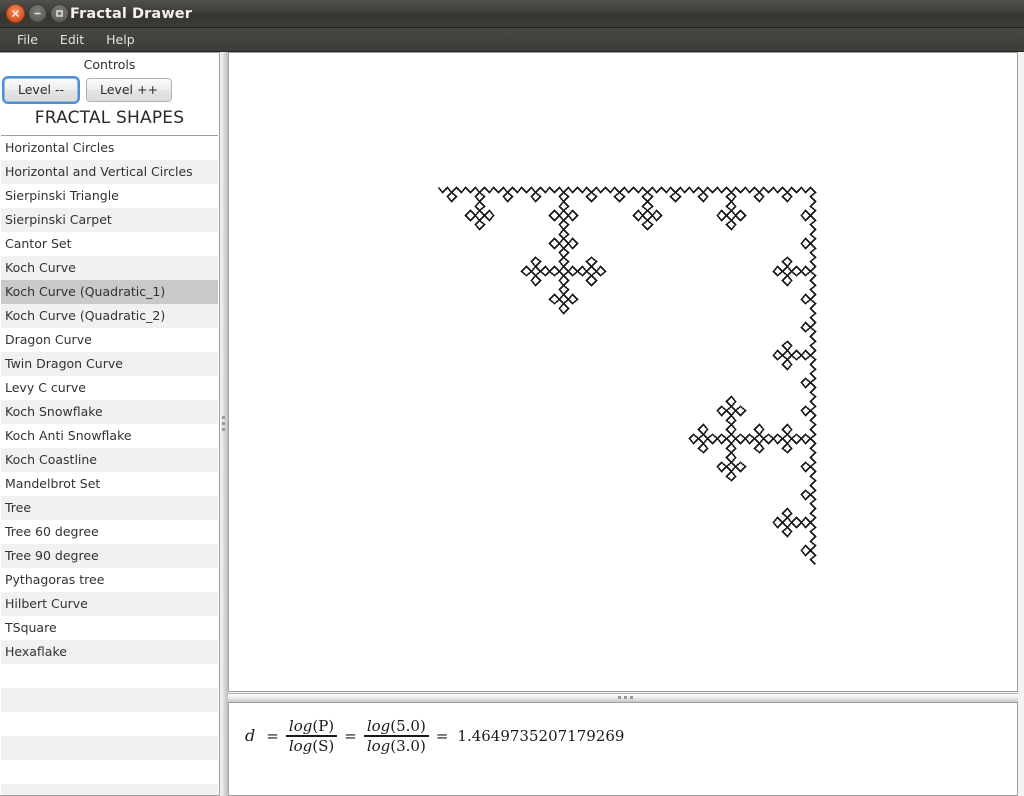 This screenshot has width=1024, height=796. Describe the element at coordinates (272, 735) in the screenshot. I see `formula-equals-1: =` at that location.